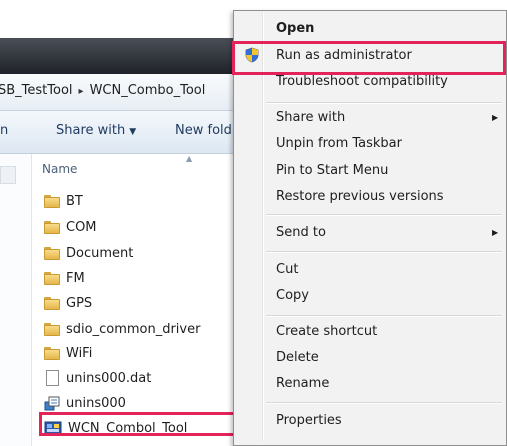 The width and height of the screenshot is (507, 446). What do you see at coordinates (189, 158) in the screenshot?
I see `sort-ascending-icon: ▲` at bounding box center [189, 158].